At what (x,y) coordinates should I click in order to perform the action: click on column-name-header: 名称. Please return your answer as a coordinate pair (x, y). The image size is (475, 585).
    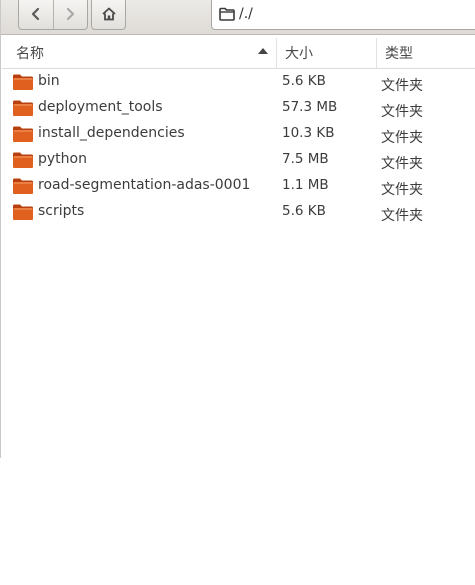
    Looking at the image, I should click on (139, 53).